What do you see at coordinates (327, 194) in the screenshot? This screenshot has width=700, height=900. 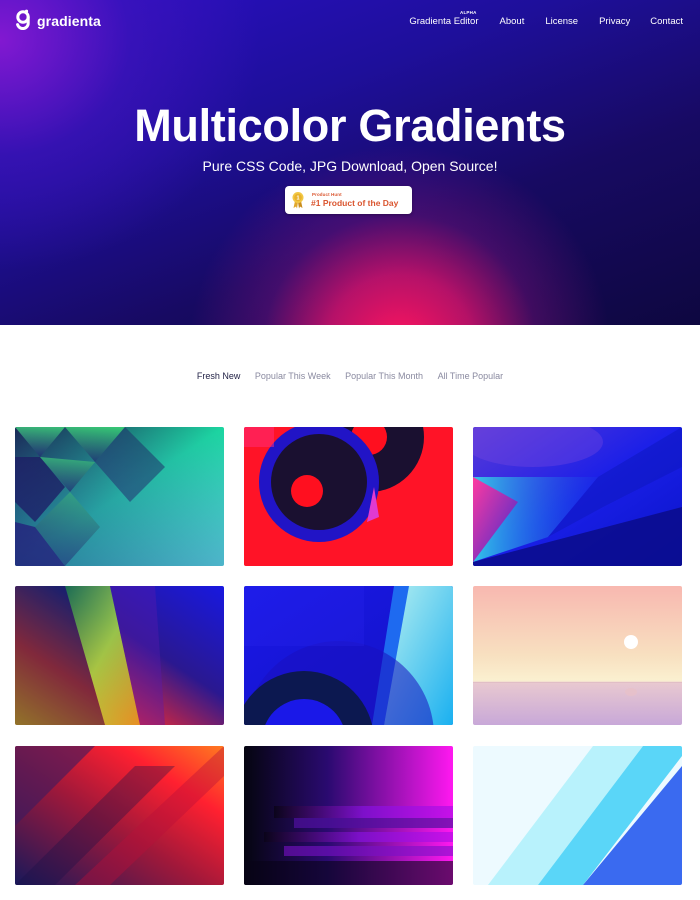 I see `badge-caption: Product Hunt` at bounding box center [327, 194].